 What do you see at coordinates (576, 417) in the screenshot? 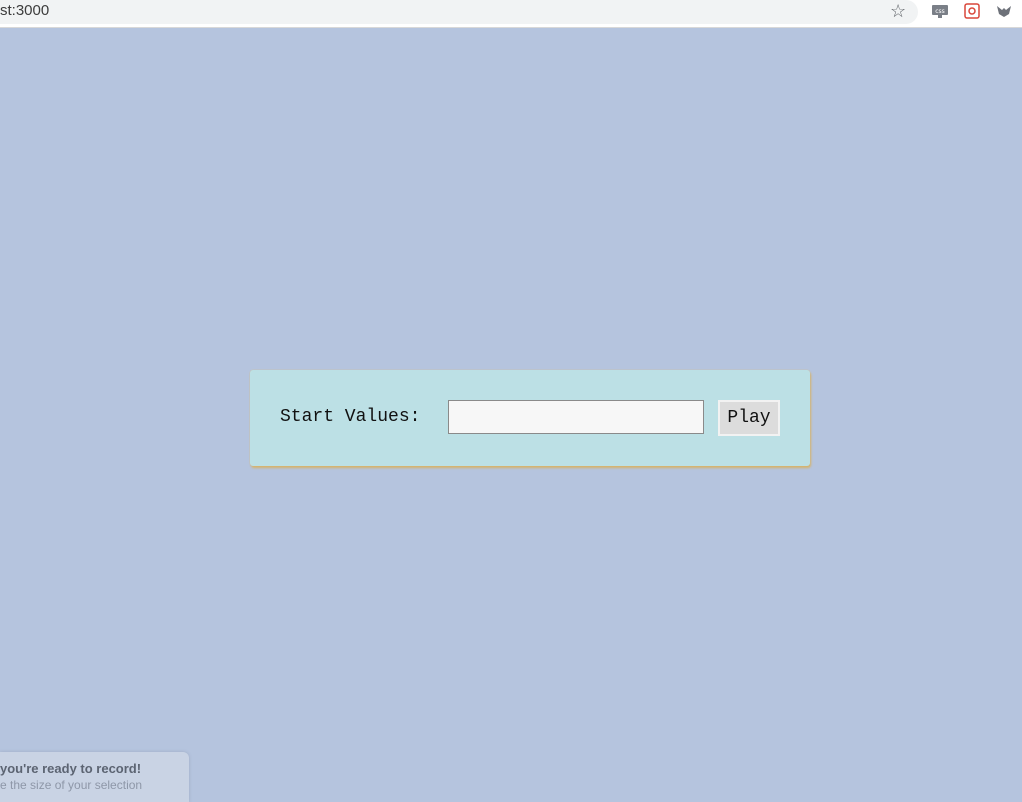
I see `start-values-input` at bounding box center [576, 417].